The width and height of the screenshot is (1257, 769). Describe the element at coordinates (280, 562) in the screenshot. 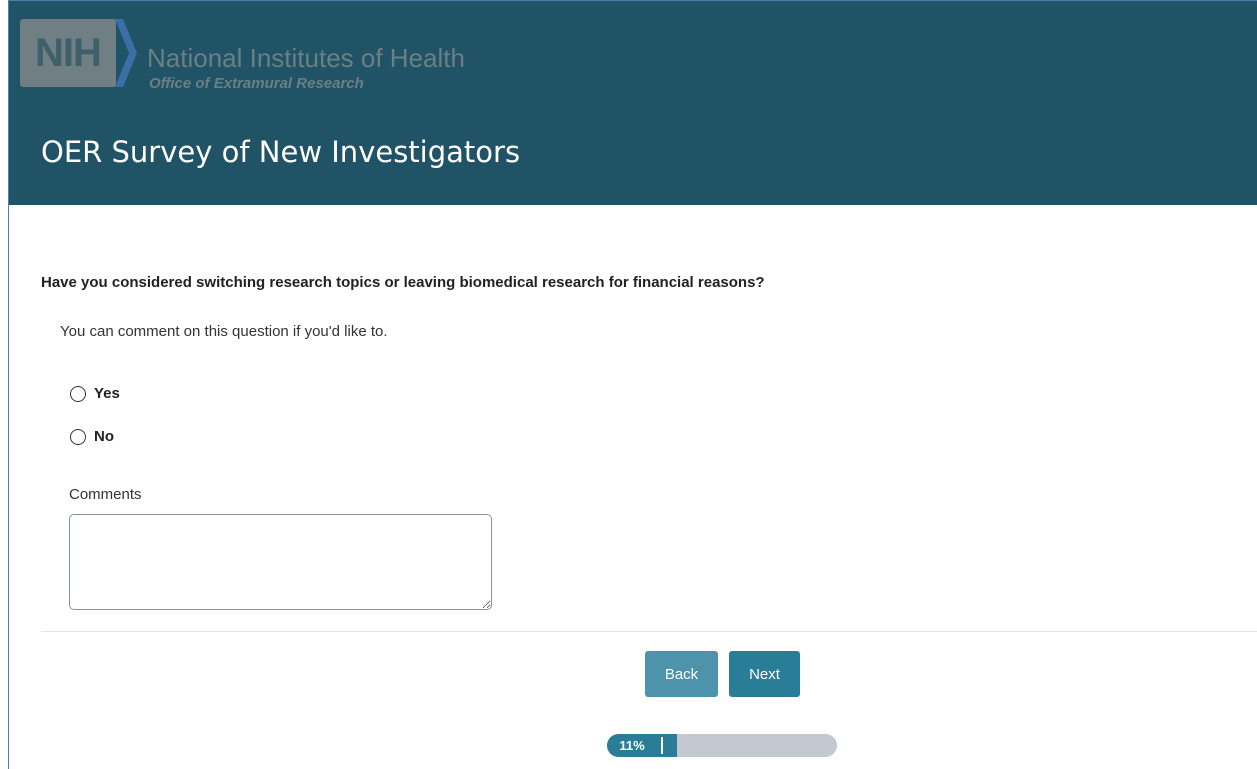

I see `comments-textarea` at that location.